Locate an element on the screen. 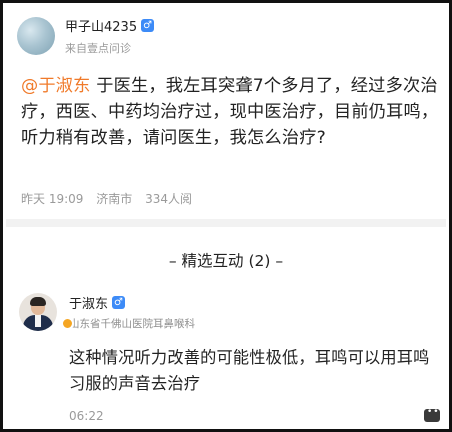 Image resolution: width=452 pixels, height=432 pixels. comment-icon is located at coordinates (432, 414).